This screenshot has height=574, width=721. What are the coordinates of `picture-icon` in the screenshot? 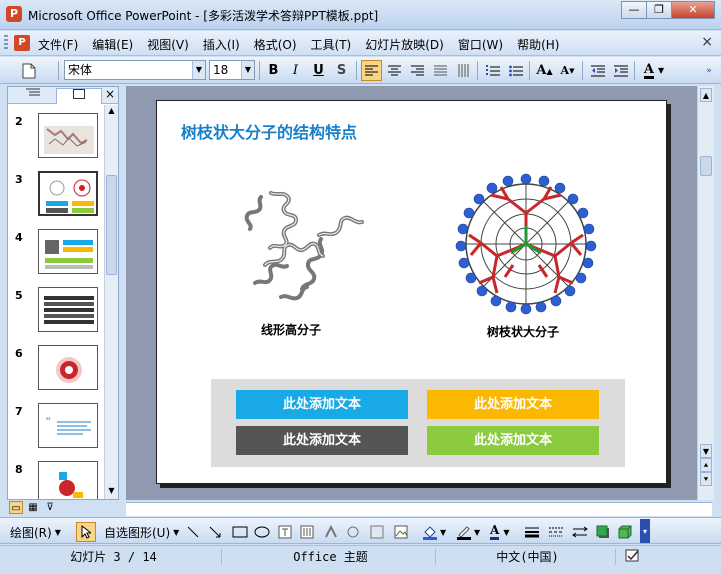 It's located at (401, 532).